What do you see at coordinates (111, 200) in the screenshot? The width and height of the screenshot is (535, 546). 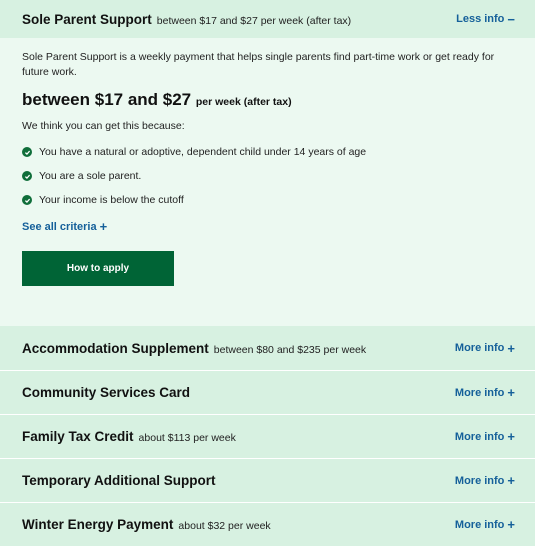 I see `criteria-text: Your income is below the cutoff` at bounding box center [111, 200].